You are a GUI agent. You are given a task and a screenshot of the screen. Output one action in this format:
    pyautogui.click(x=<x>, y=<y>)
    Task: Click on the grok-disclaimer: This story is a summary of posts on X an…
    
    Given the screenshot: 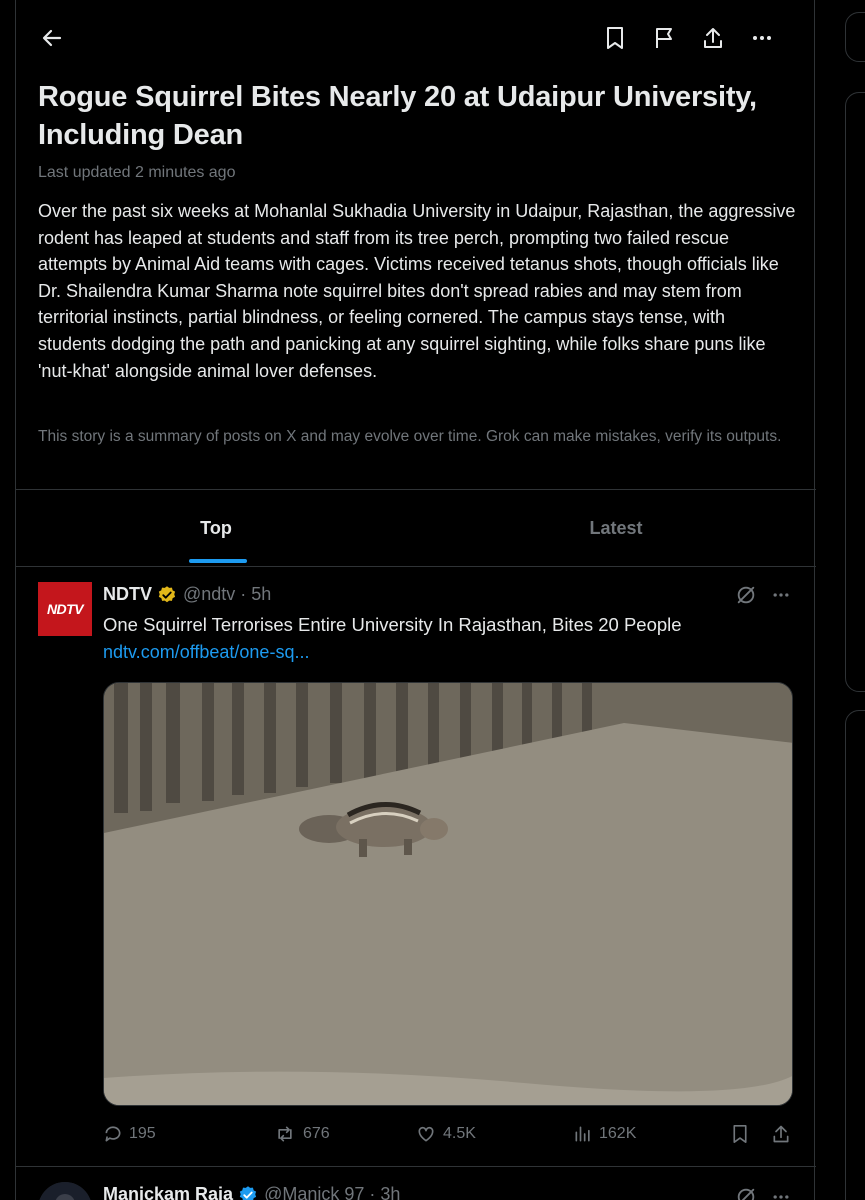 What is the action you would take?
    pyautogui.click(x=410, y=436)
    